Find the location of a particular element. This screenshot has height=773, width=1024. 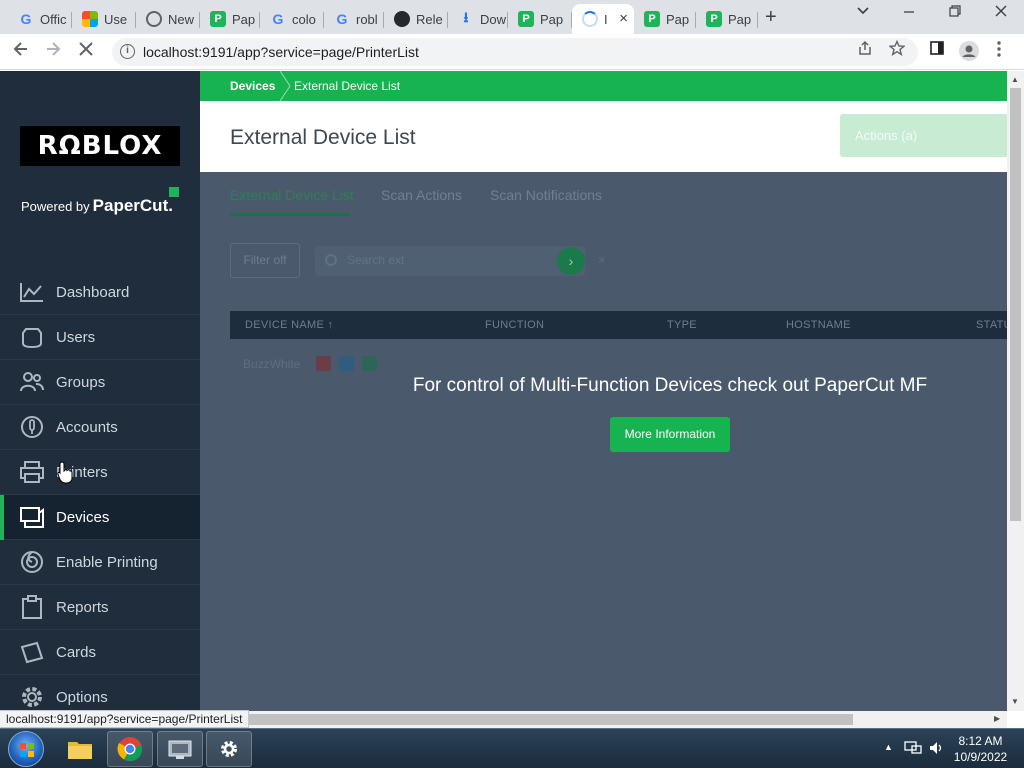

powered-by-label: Powered by is located at coordinates (55, 206).